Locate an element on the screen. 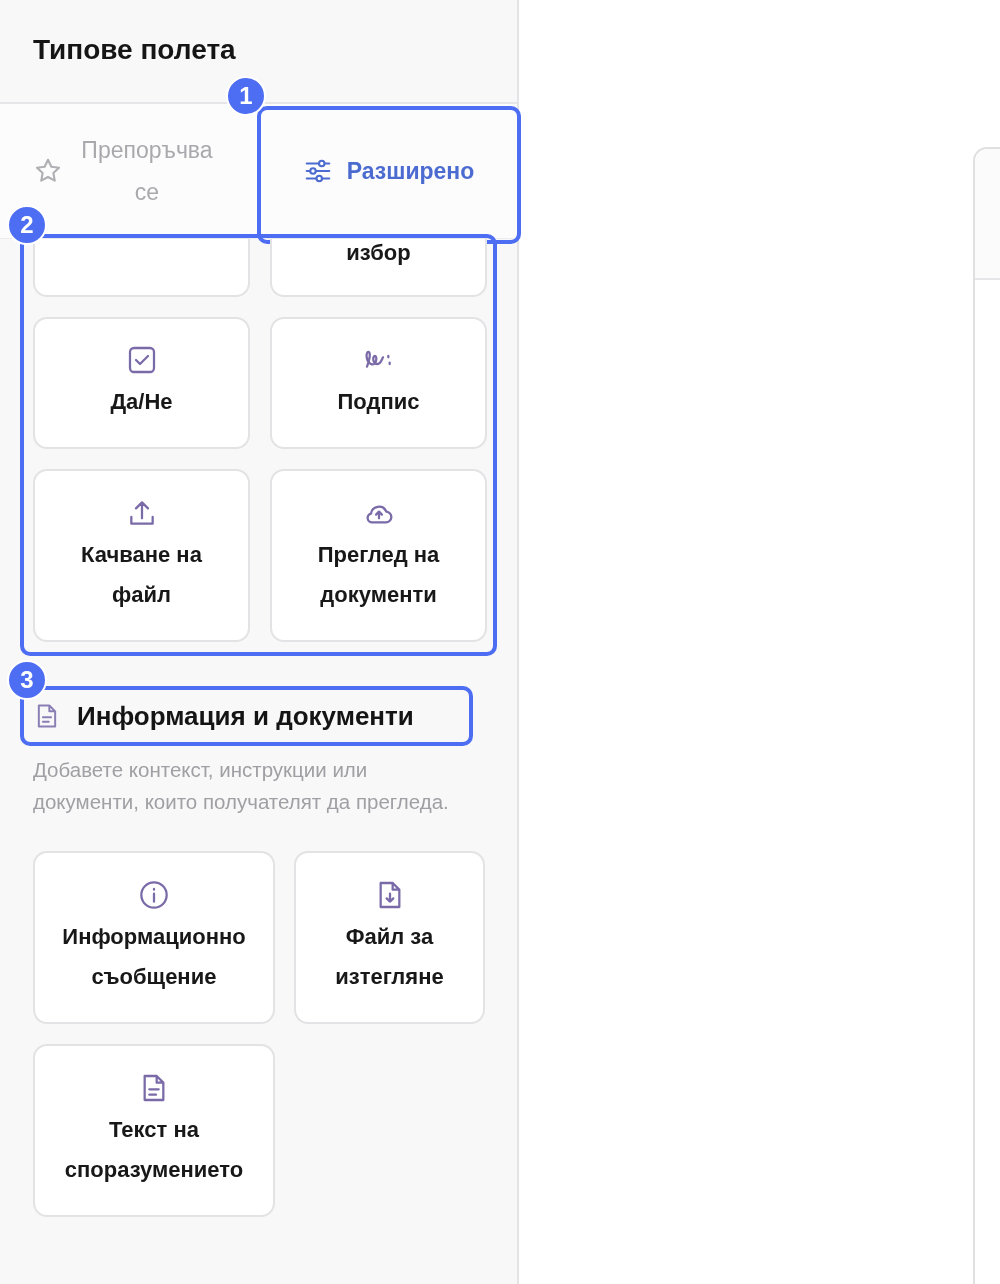  sidebar-title: Типове полета is located at coordinates (134, 50).